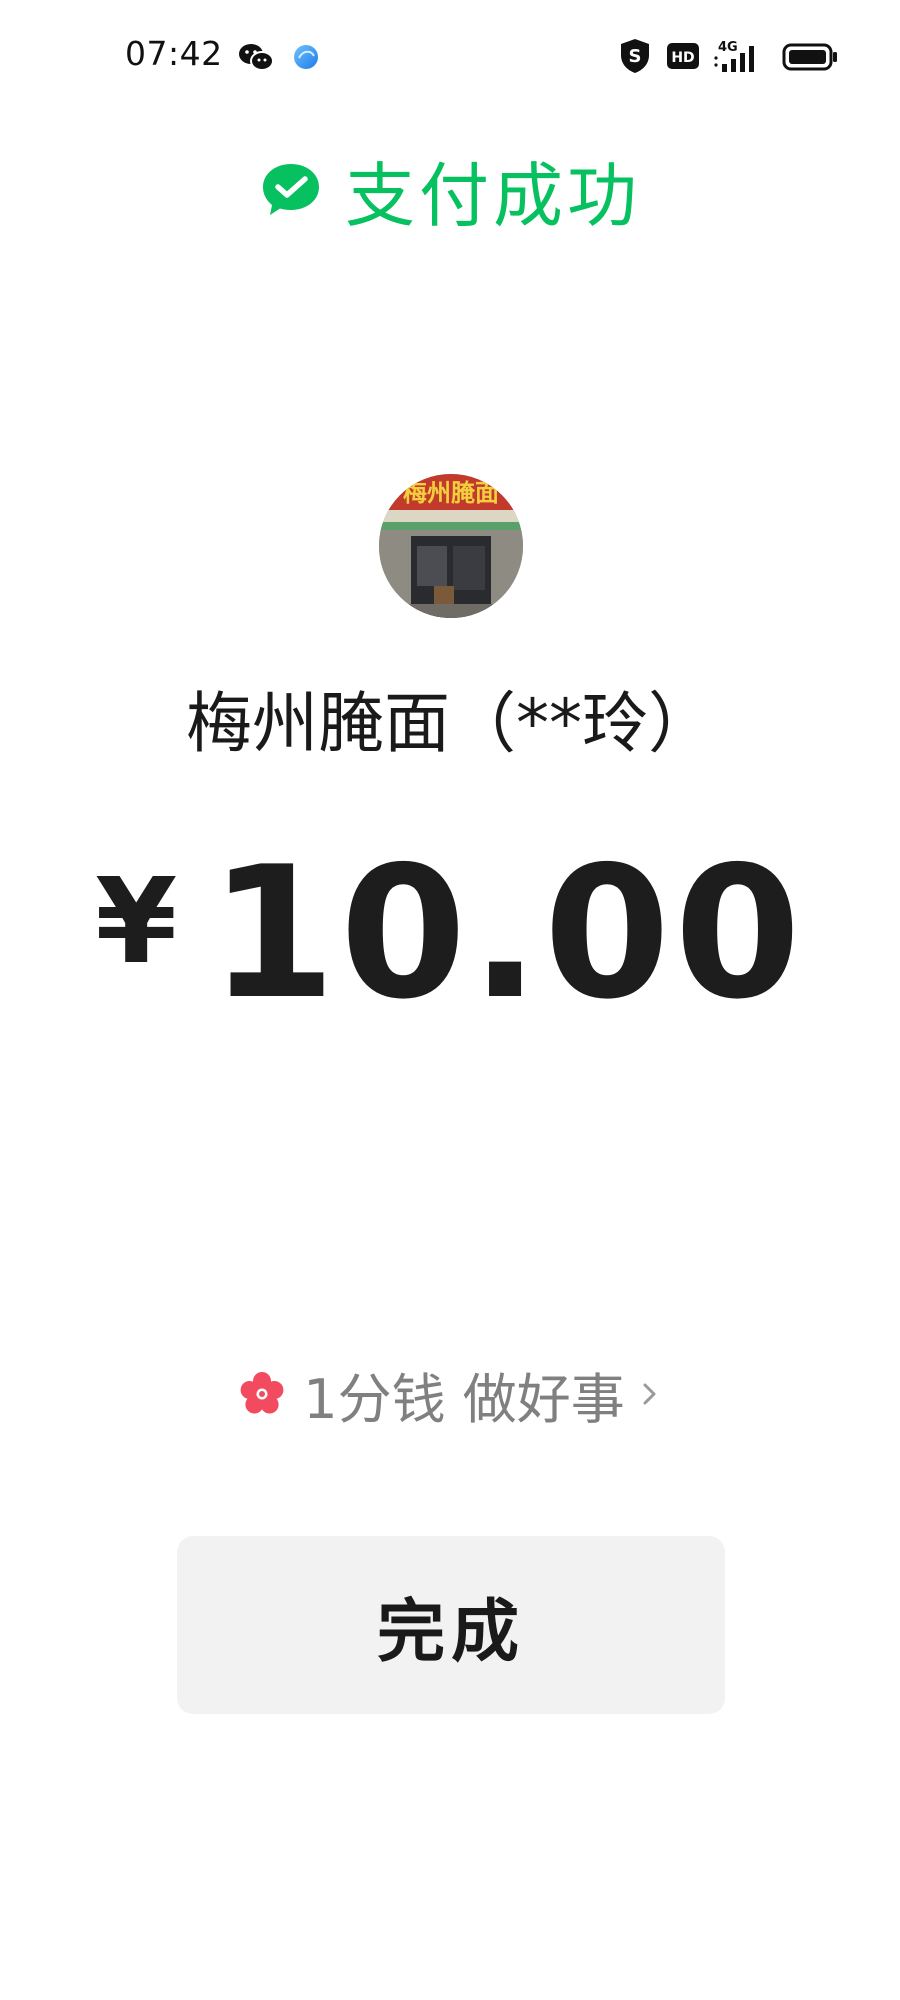 Image resolution: width=900 pixels, height=2000 pixels. Describe the element at coordinates (451, 492) in the screenshot. I see `svg-text: 梅州腌面` at that location.